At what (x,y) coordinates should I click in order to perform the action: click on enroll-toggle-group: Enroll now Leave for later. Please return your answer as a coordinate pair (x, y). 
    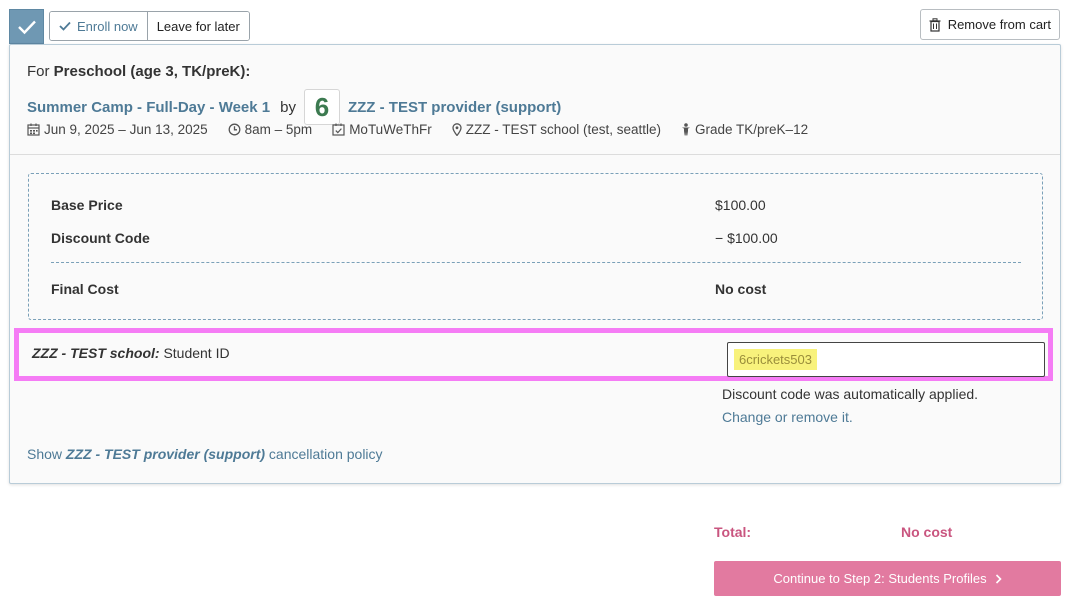
    Looking at the image, I should click on (149, 26).